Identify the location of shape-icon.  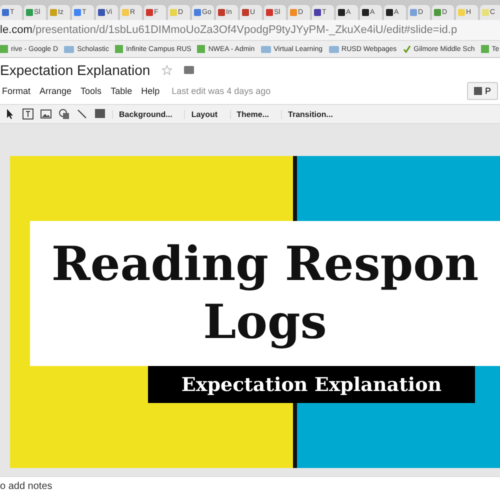
(64, 114).